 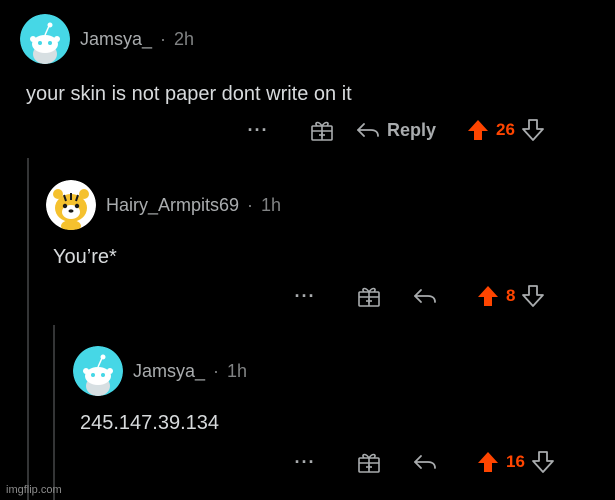 What do you see at coordinates (85, 257) in the screenshot?
I see `comment-text: You’re*` at bounding box center [85, 257].